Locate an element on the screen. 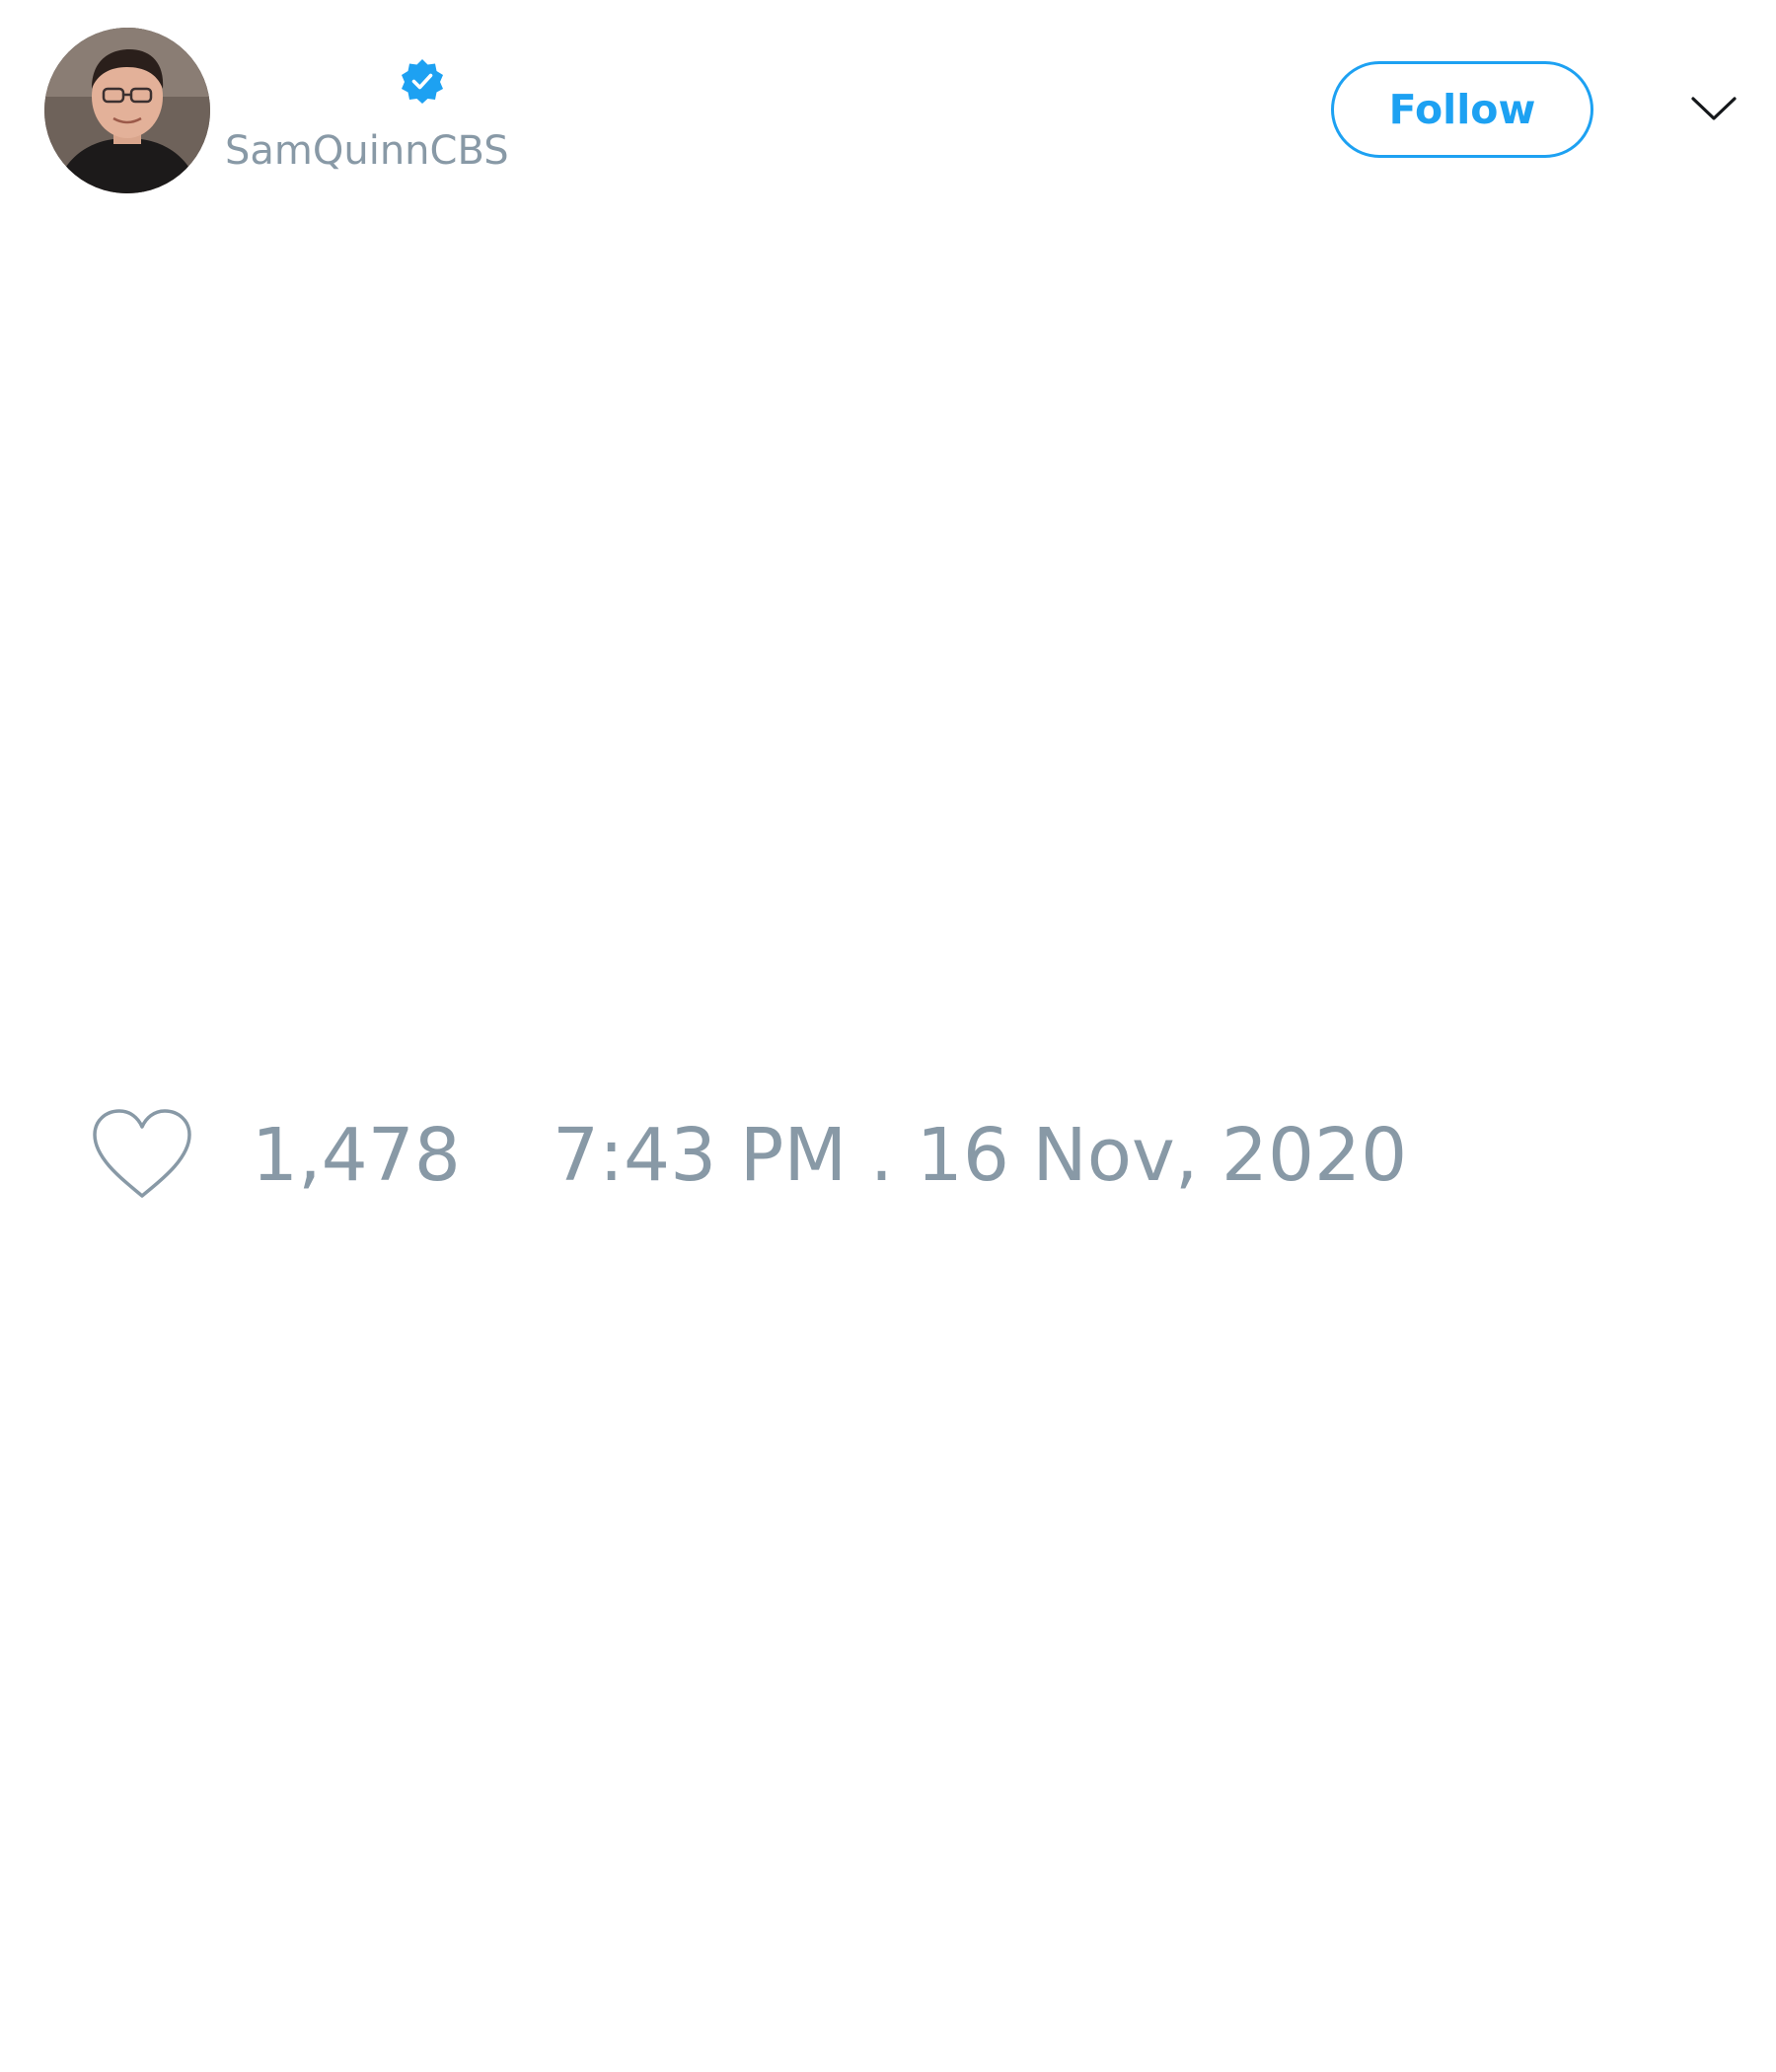  follow-button: Follow is located at coordinates (1462, 110).